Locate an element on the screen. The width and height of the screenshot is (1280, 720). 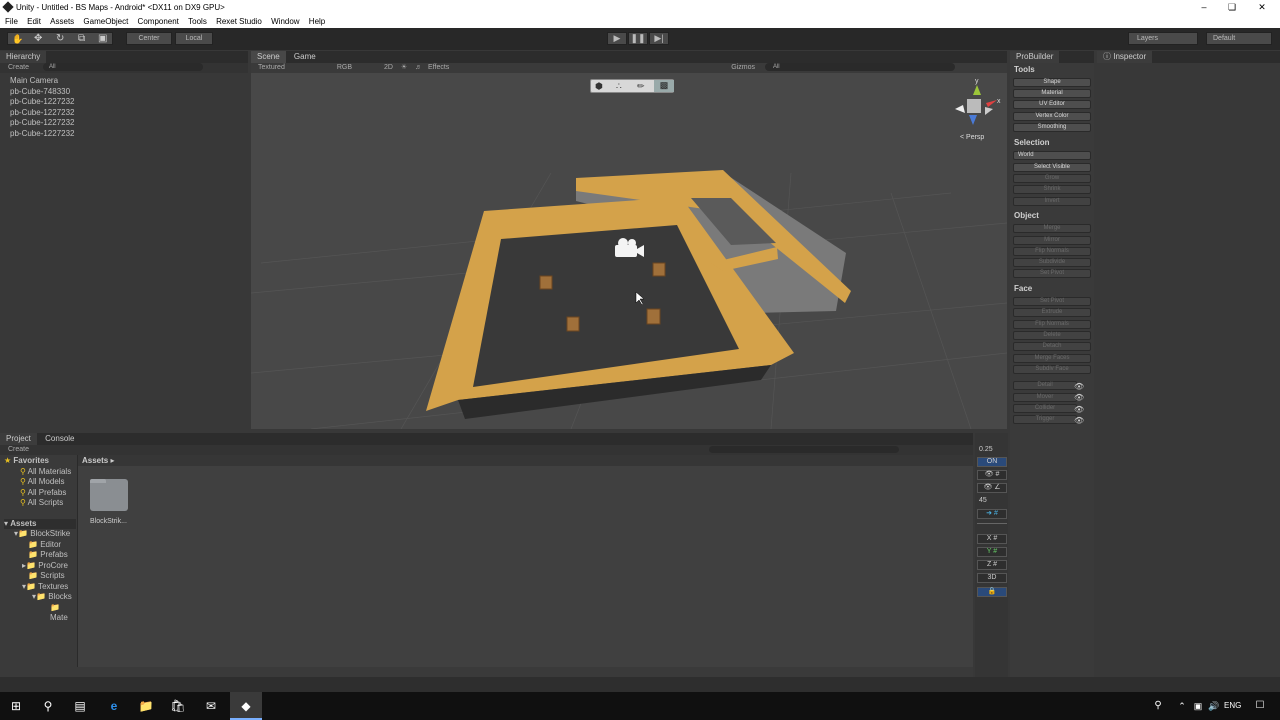
tab-project: Project is located at coordinates (18, 439).